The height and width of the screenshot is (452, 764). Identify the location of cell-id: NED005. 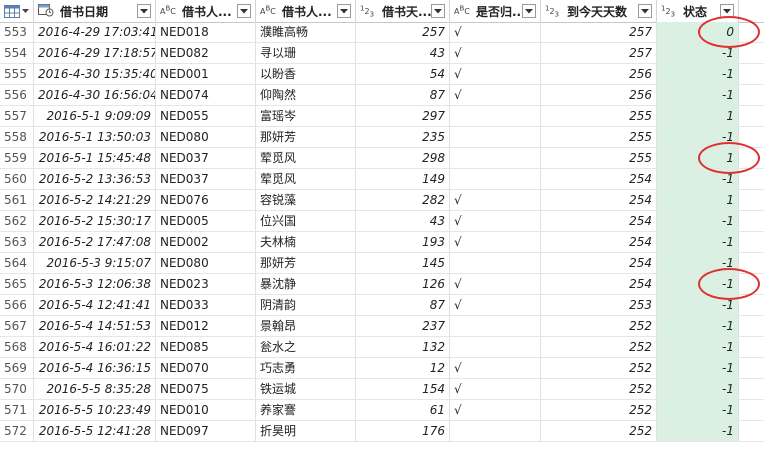
(206, 221).